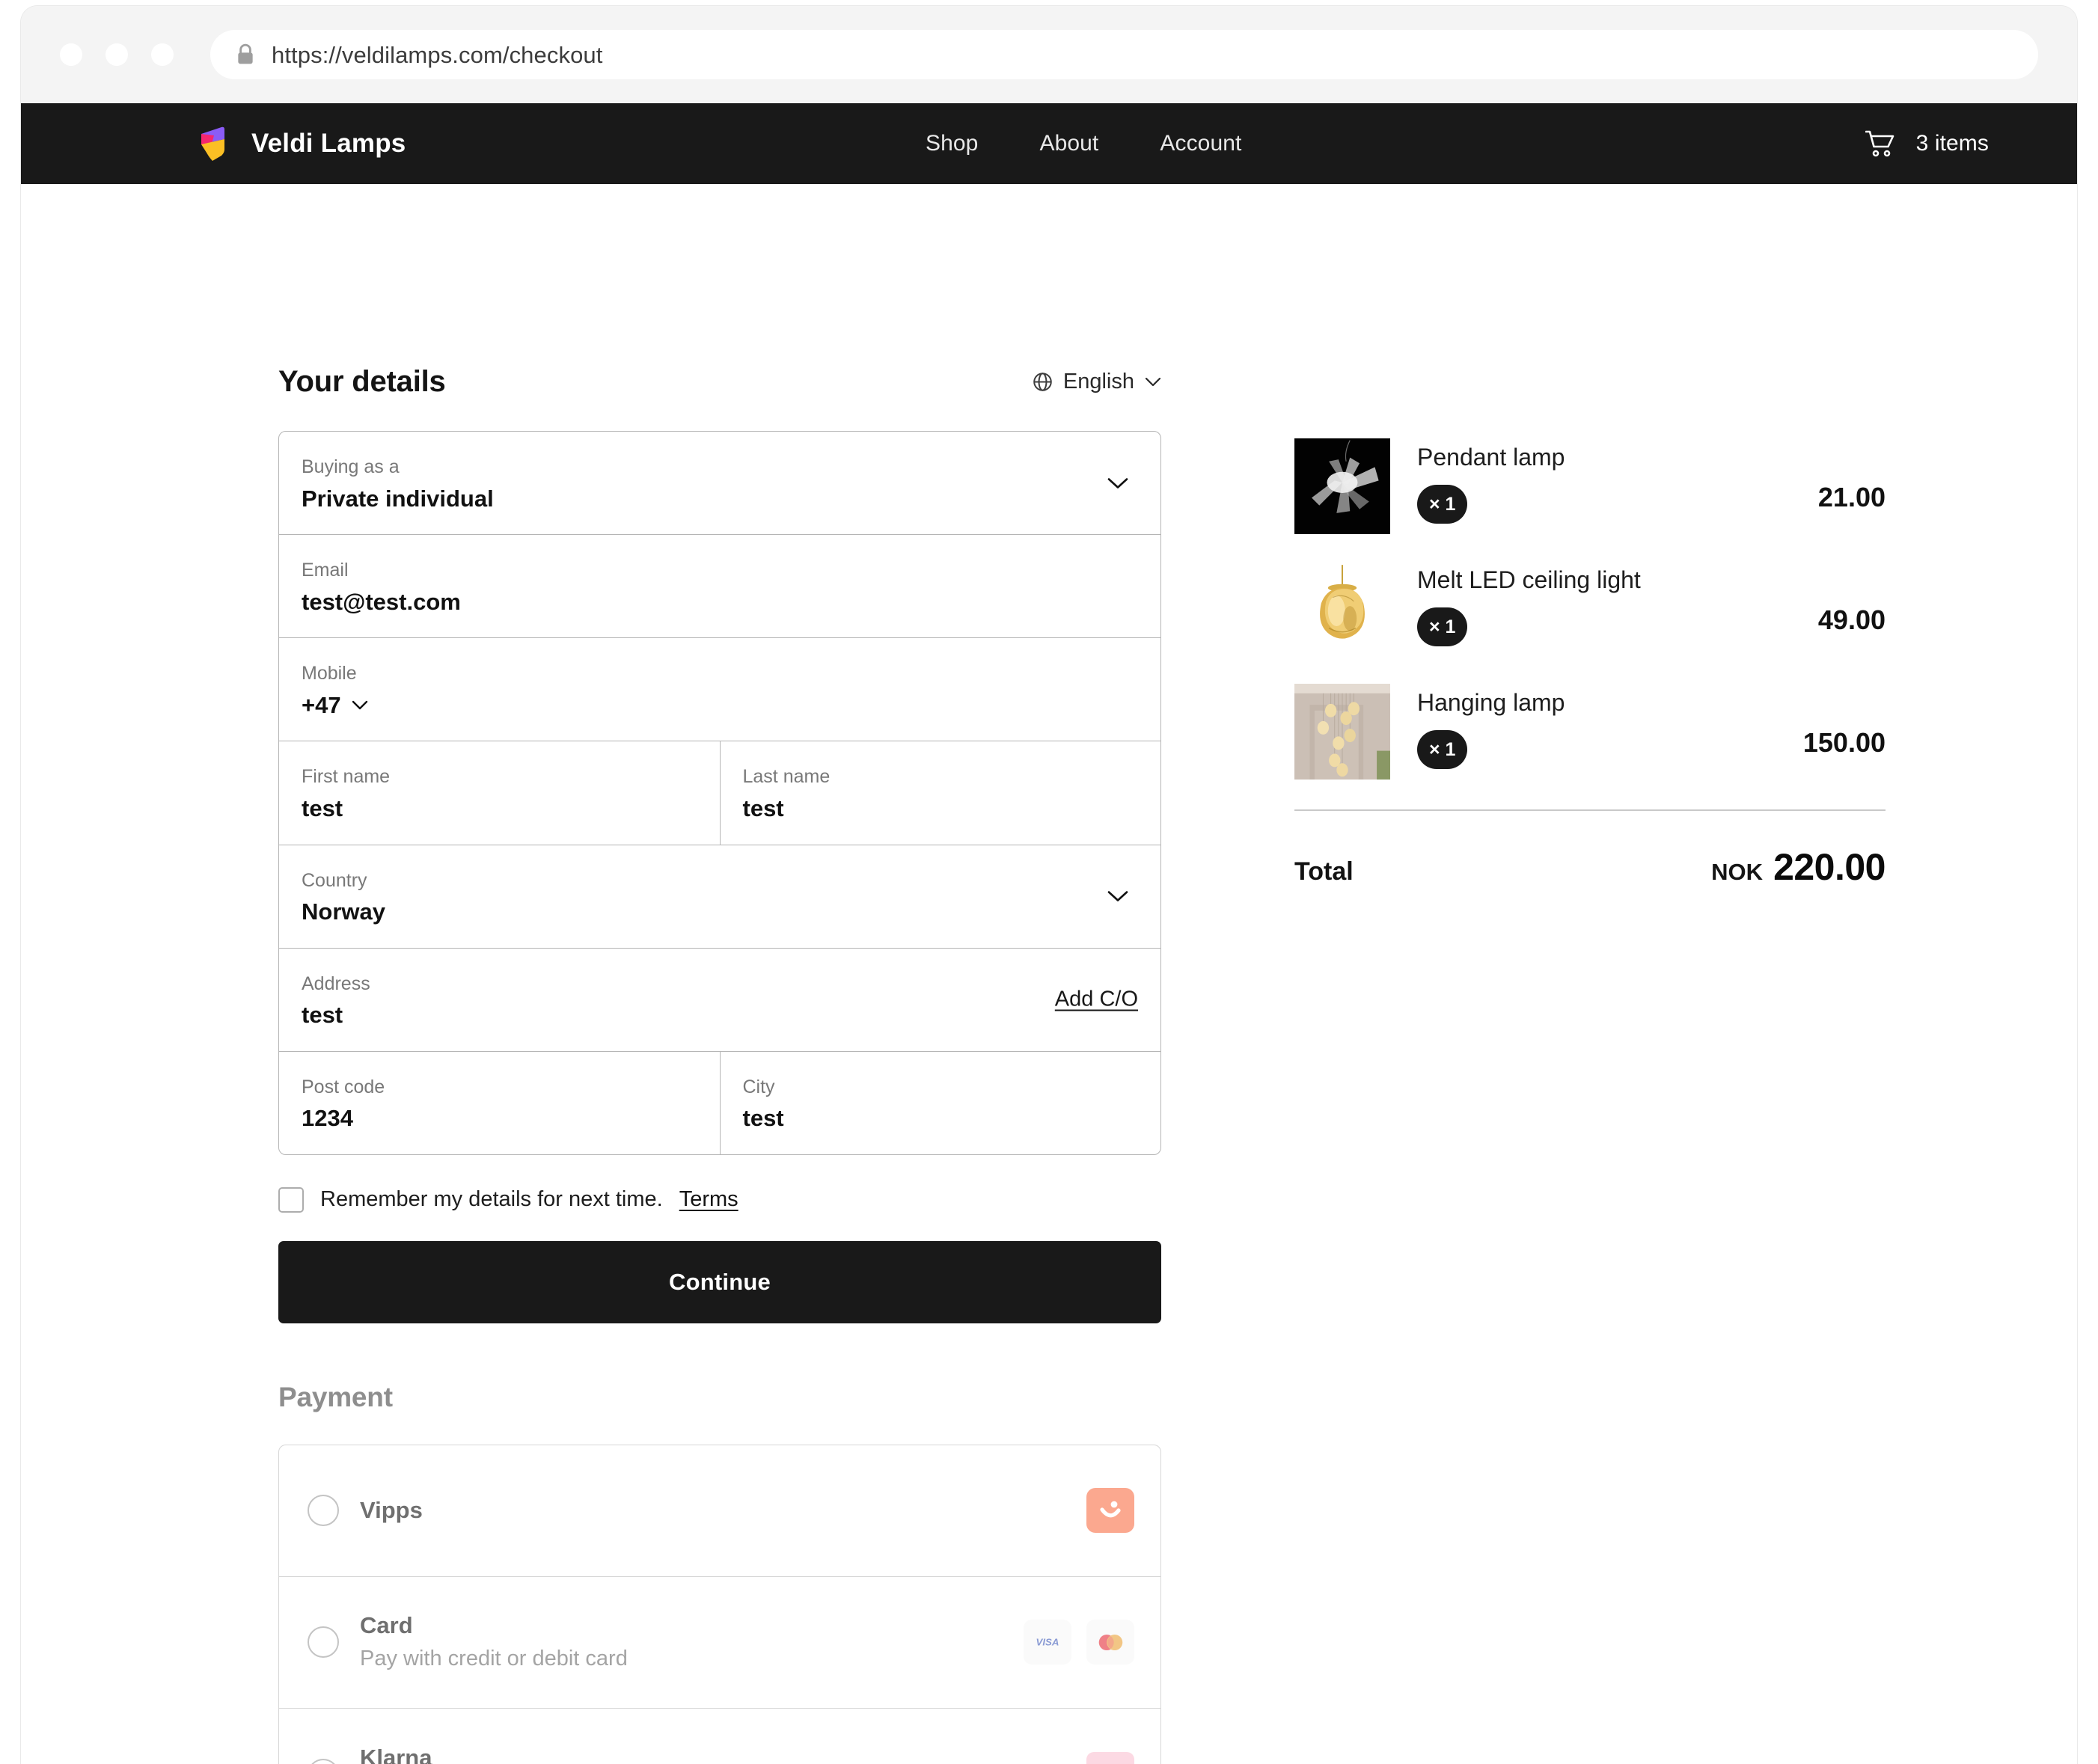 Image resolution: width=2098 pixels, height=1764 pixels. I want to click on radio-klarna, so click(324, 1761).